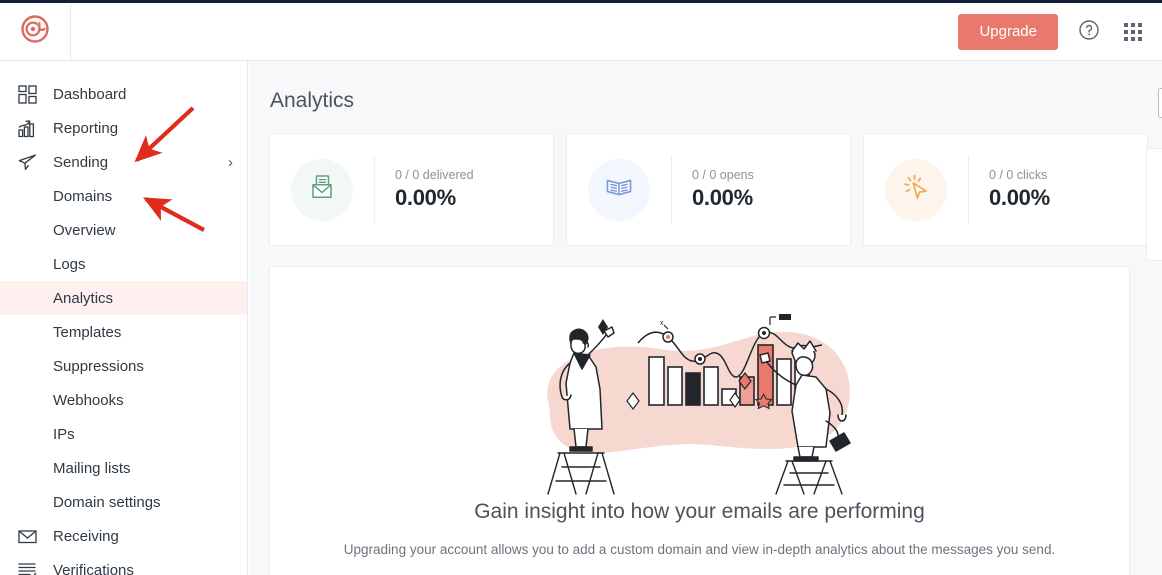 The image size is (1162, 575). I want to click on logo-cell, so click(35, 31).